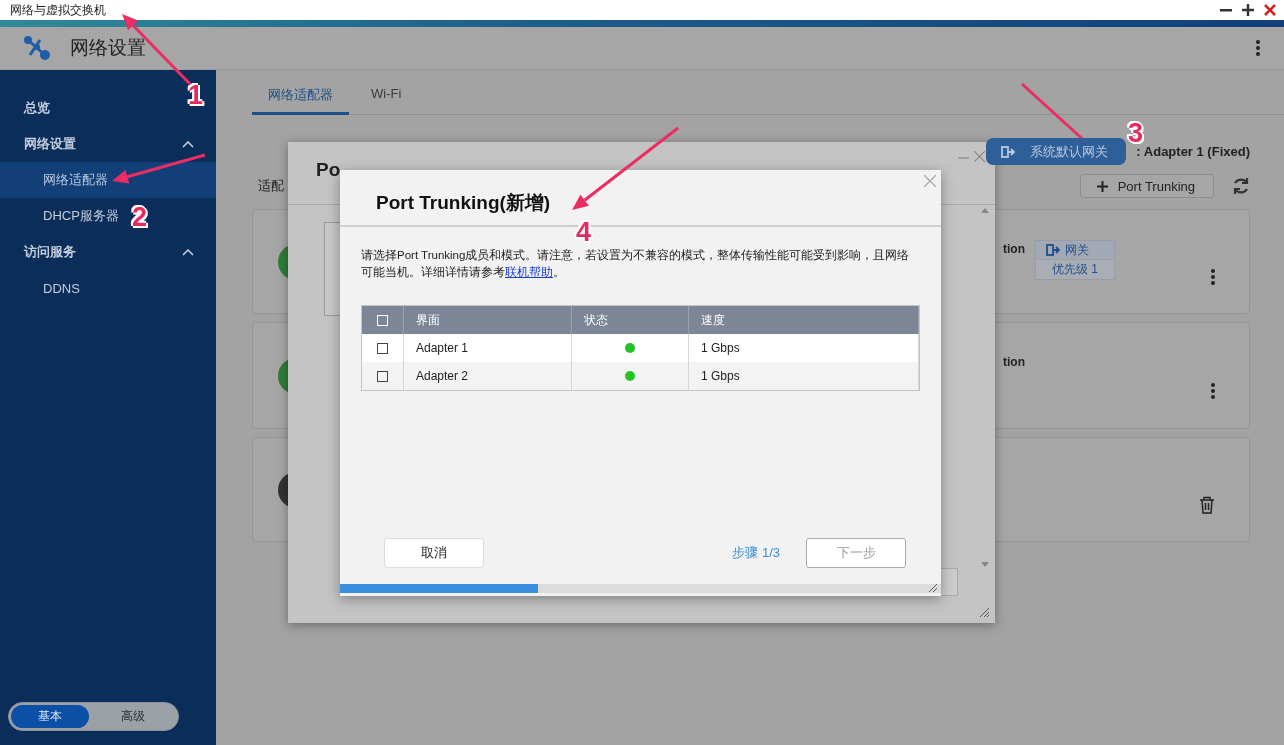  Describe the element at coordinates (196, 95) in the screenshot. I see `annotation-number: 1` at that location.